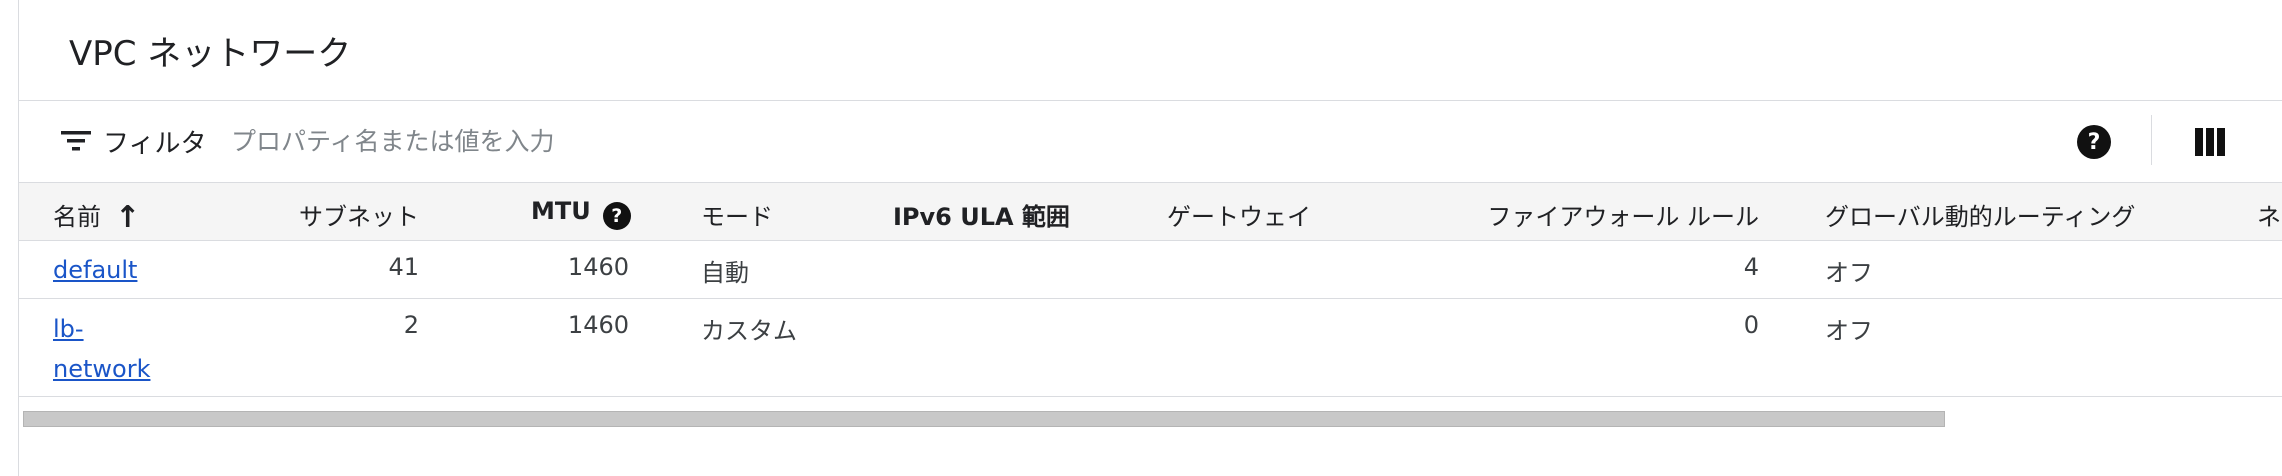  Describe the element at coordinates (725, 273) in the screenshot. I see `mode-value: 自動` at that location.